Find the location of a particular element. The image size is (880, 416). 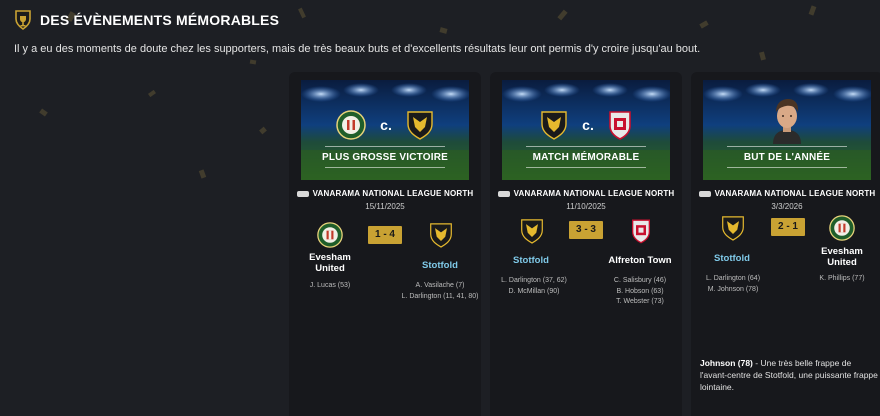

away-team-name: Evesham United is located at coordinates (842, 257).